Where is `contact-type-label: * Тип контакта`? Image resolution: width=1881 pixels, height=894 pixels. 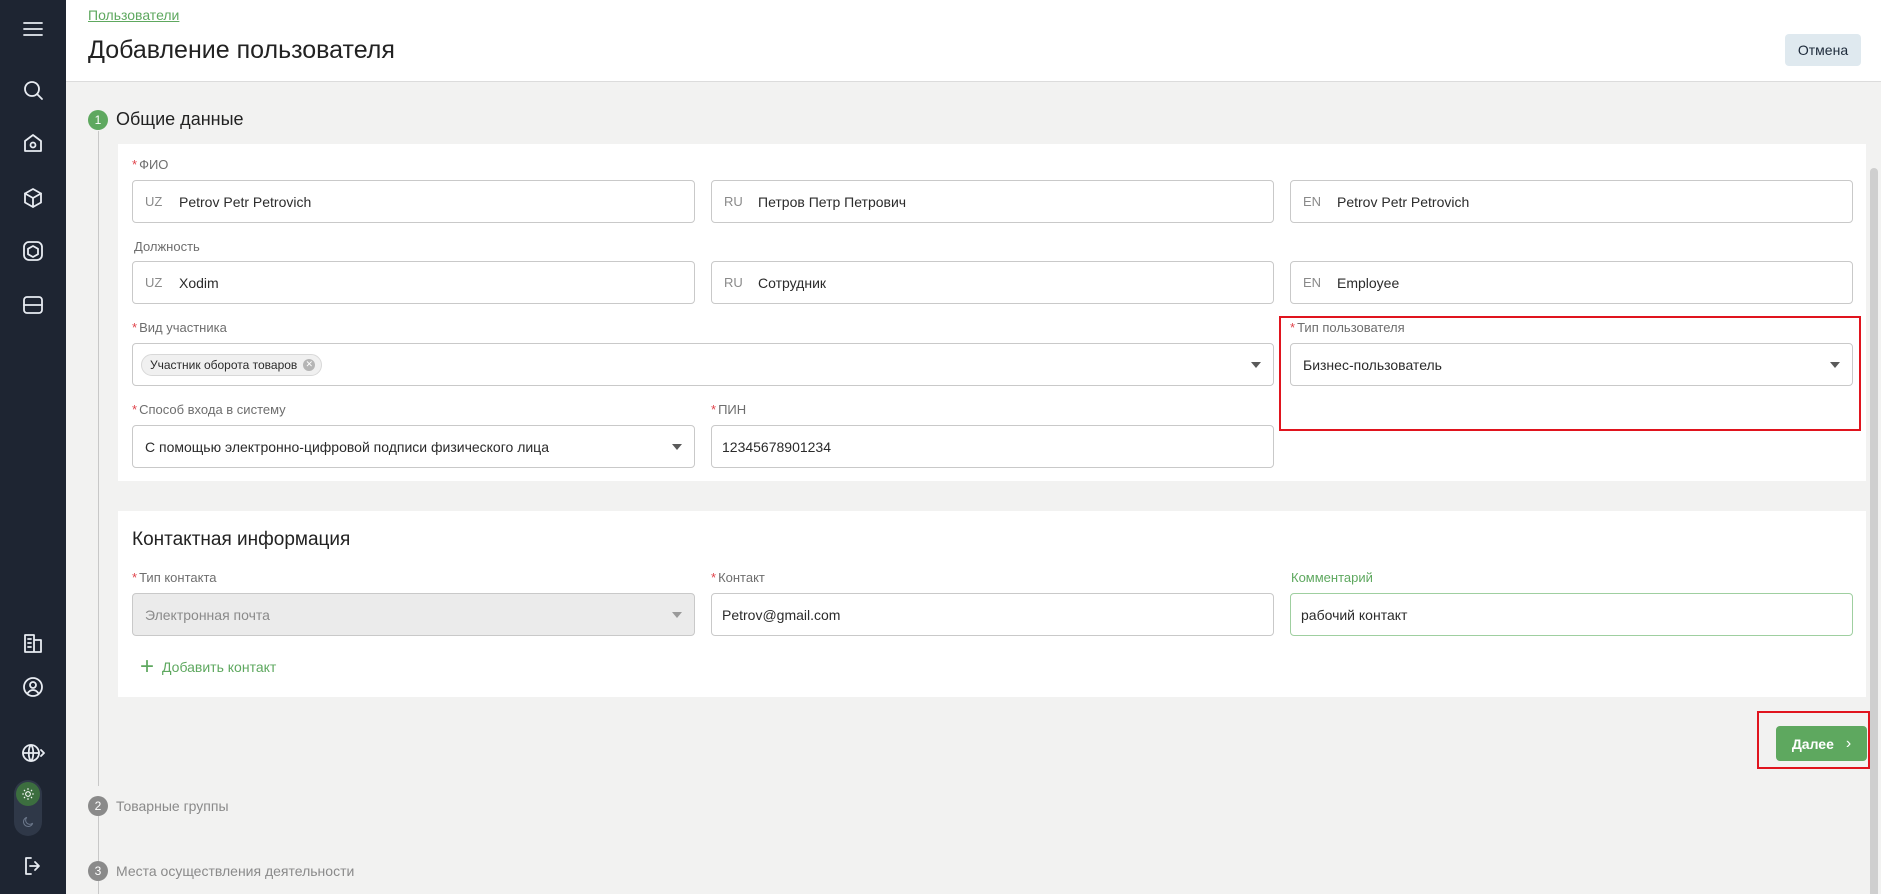 contact-type-label: * Тип контакта is located at coordinates (174, 577).